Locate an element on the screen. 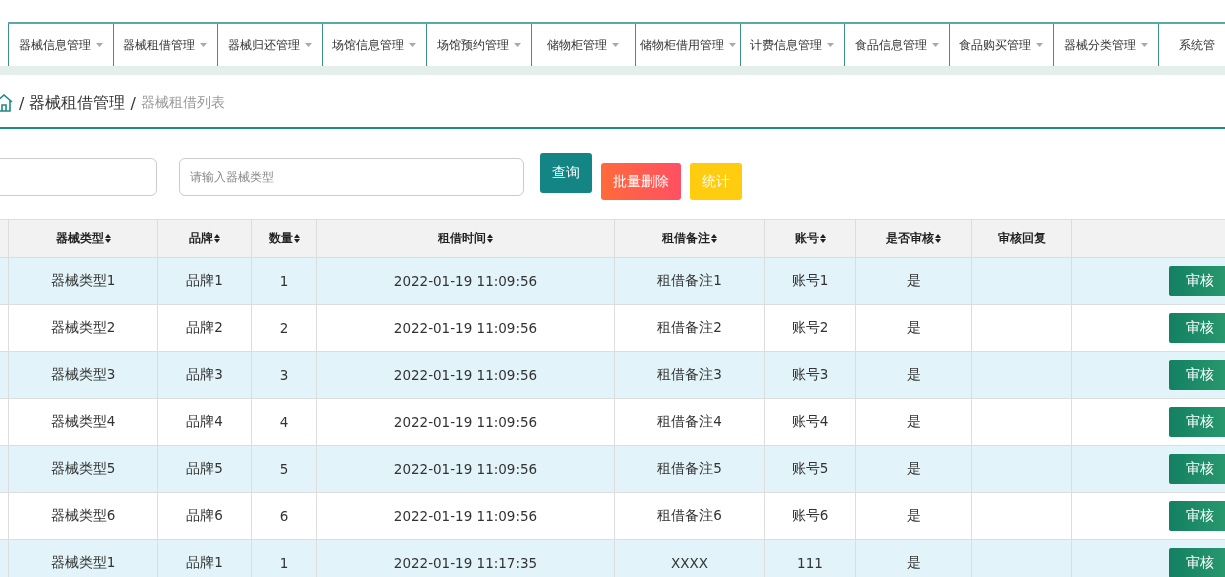 This screenshot has width=1225, height=577. table-cell: 账号4 is located at coordinates (810, 421).